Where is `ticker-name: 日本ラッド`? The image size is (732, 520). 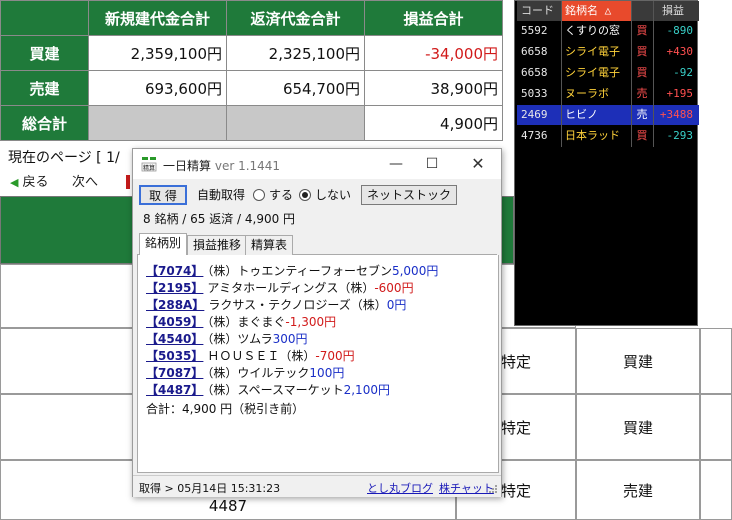
ticker-name: 日本ラッド is located at coordinates (592, 135).